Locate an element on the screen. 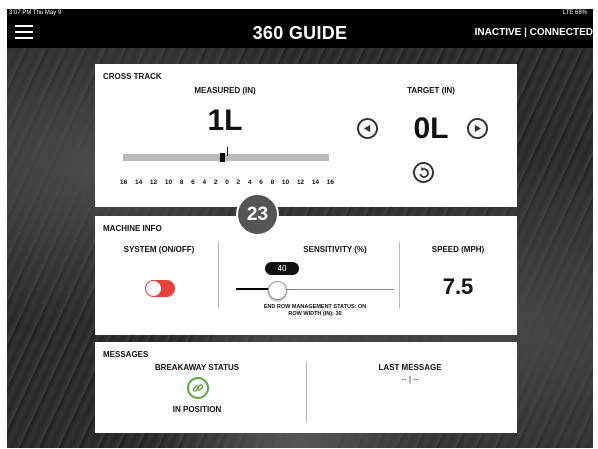 This screenshot has height=449, width=598. breakaway-value: IN POSITION is located at coordinates (197, 409).